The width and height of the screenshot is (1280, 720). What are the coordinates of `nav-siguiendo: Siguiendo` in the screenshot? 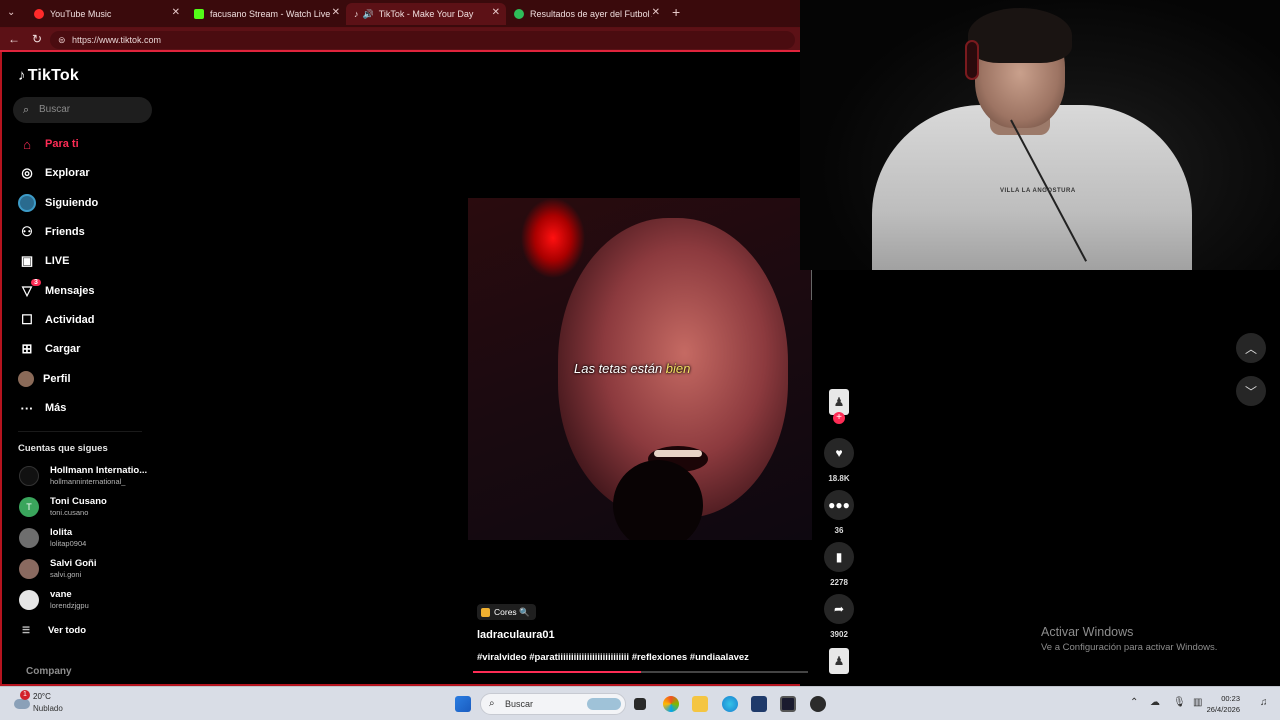 It's located at (58, 203).